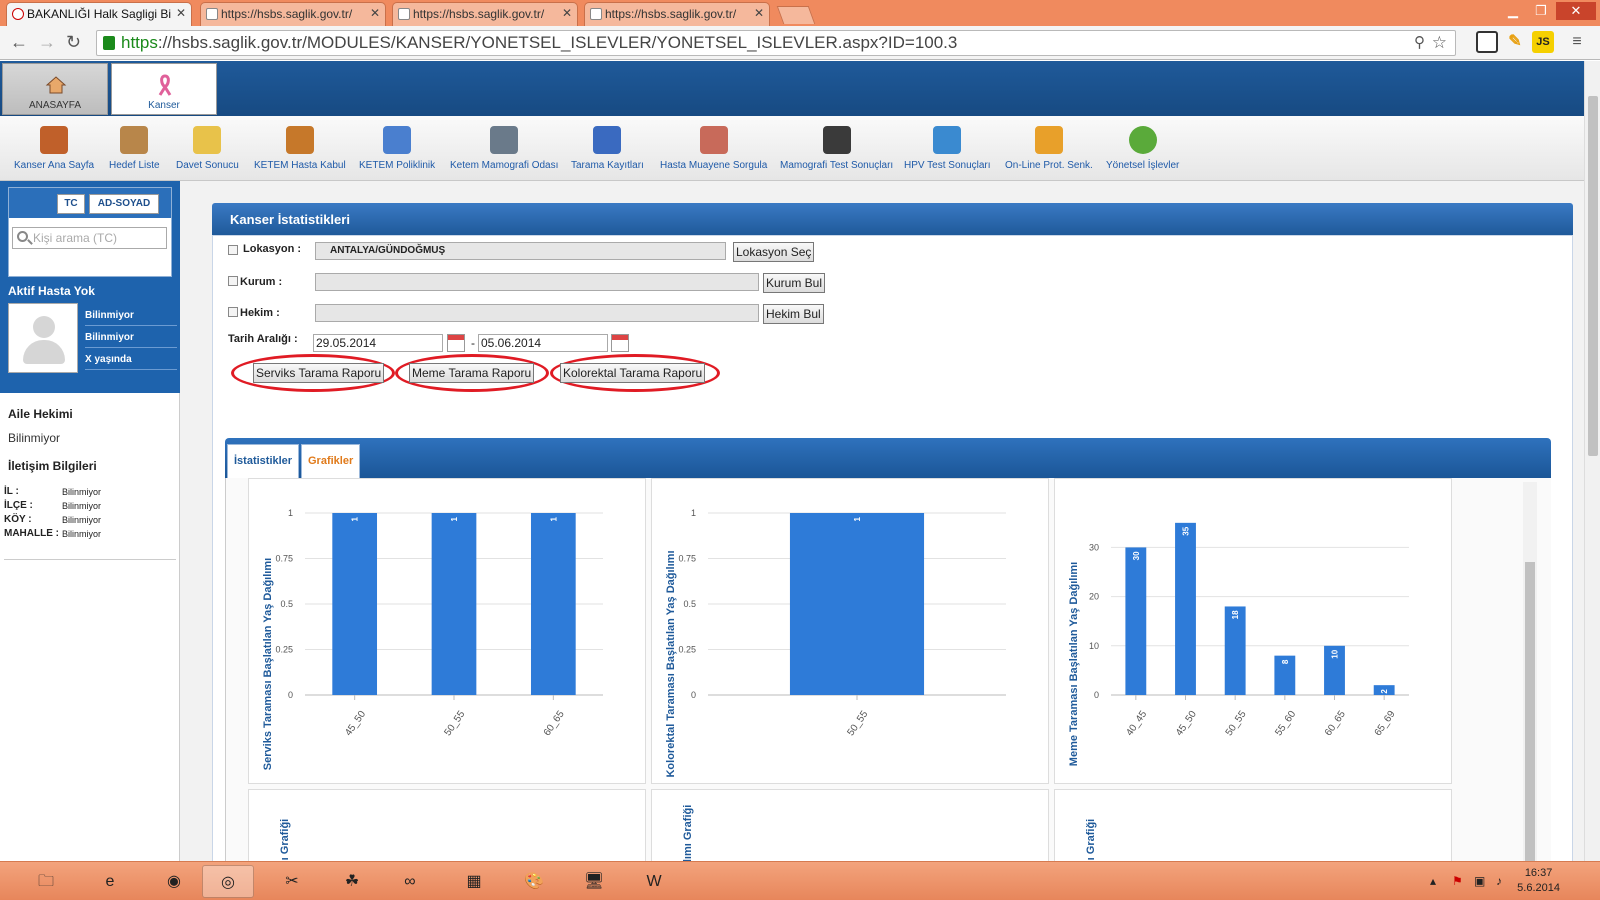  I want to click on remote-desktop-icon: 🖥, so click(594, 881).